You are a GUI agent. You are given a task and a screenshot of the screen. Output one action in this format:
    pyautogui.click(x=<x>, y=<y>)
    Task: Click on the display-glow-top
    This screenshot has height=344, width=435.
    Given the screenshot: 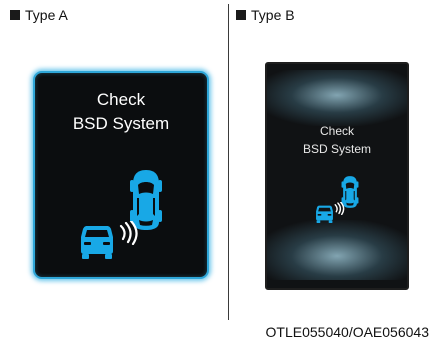 What is the action you would take?
    pyautogui.click(x=337, y=98)
    